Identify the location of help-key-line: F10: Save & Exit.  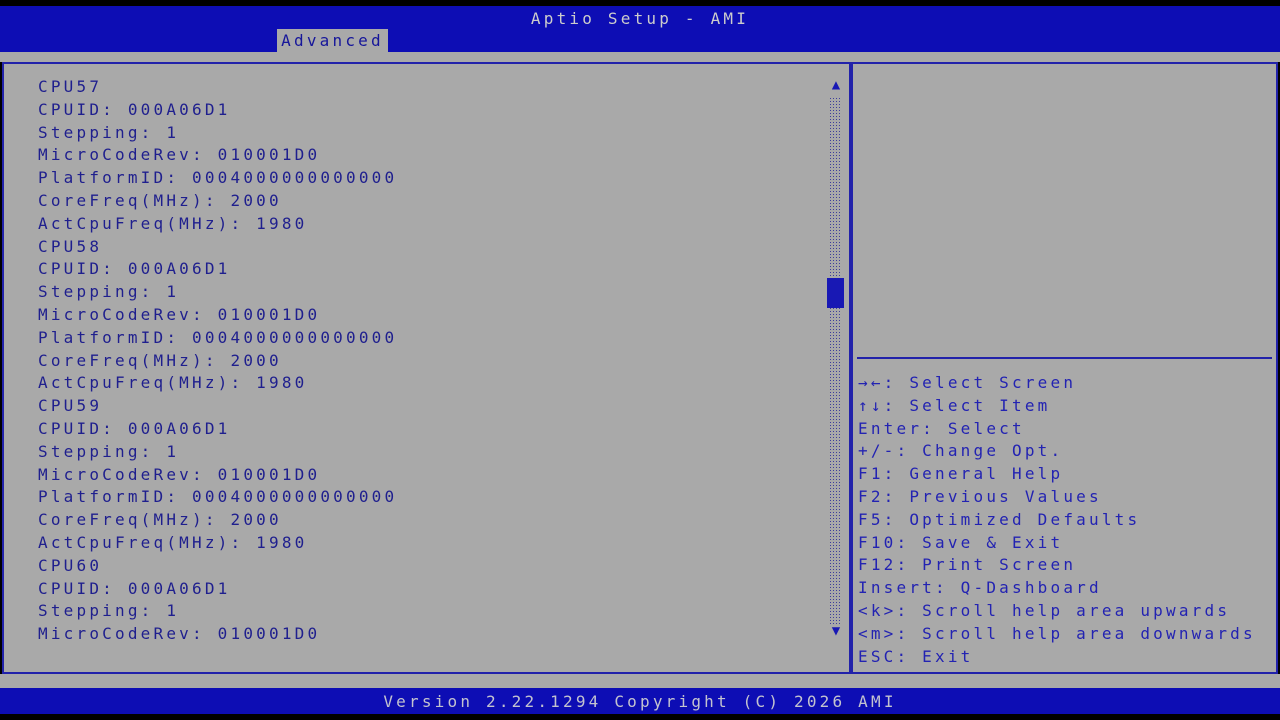
(961, 542).